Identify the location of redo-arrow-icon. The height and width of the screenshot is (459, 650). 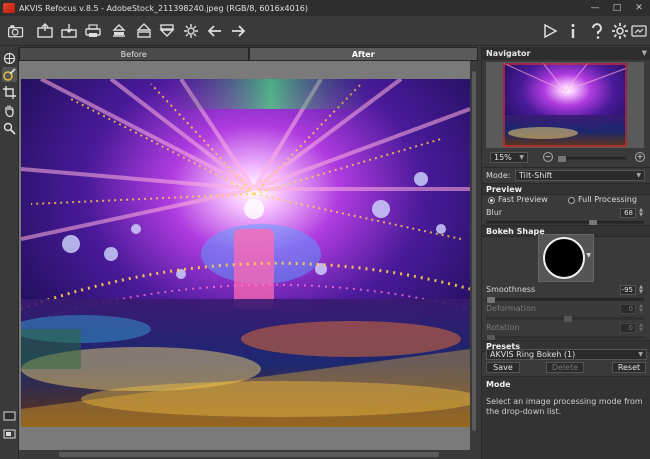
(238, 31).